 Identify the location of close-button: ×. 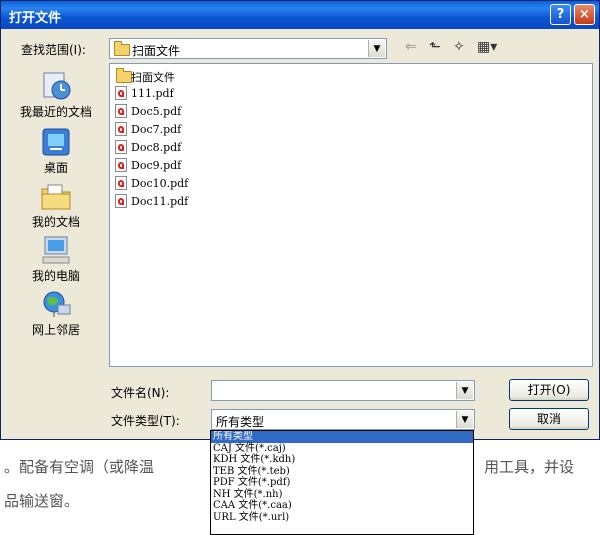
(584, 14).